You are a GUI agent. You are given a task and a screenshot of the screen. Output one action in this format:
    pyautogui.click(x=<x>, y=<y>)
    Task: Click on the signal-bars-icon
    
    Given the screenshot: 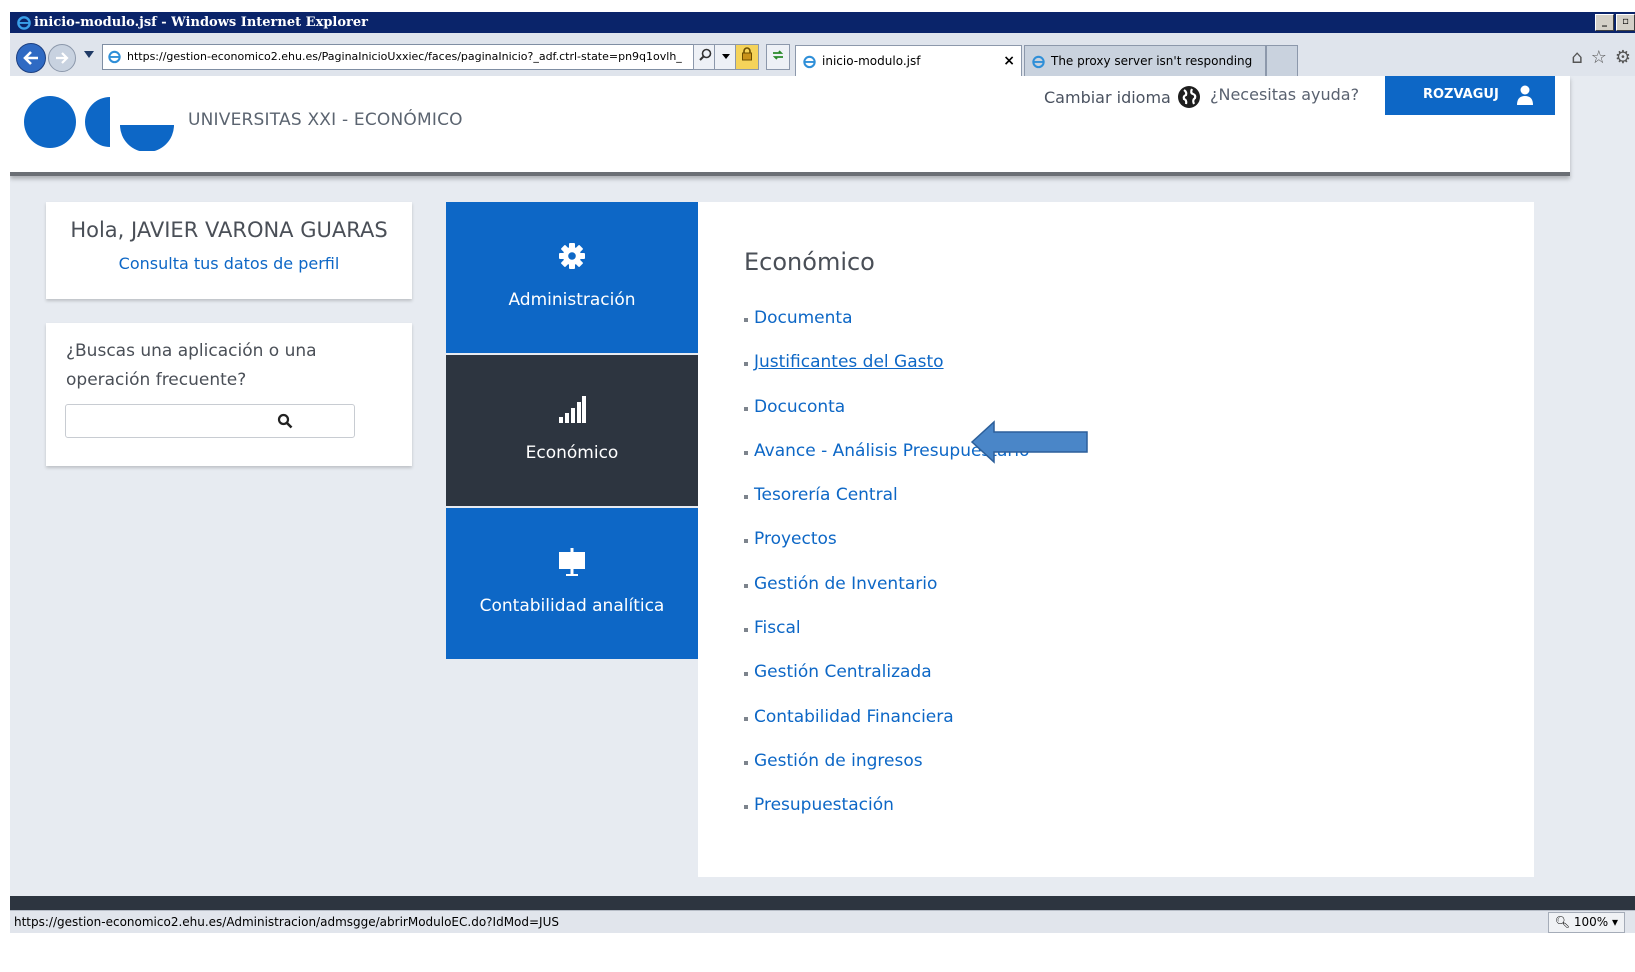 What is the action you would take?
    pyautogui.click(x=572, y=409)
    